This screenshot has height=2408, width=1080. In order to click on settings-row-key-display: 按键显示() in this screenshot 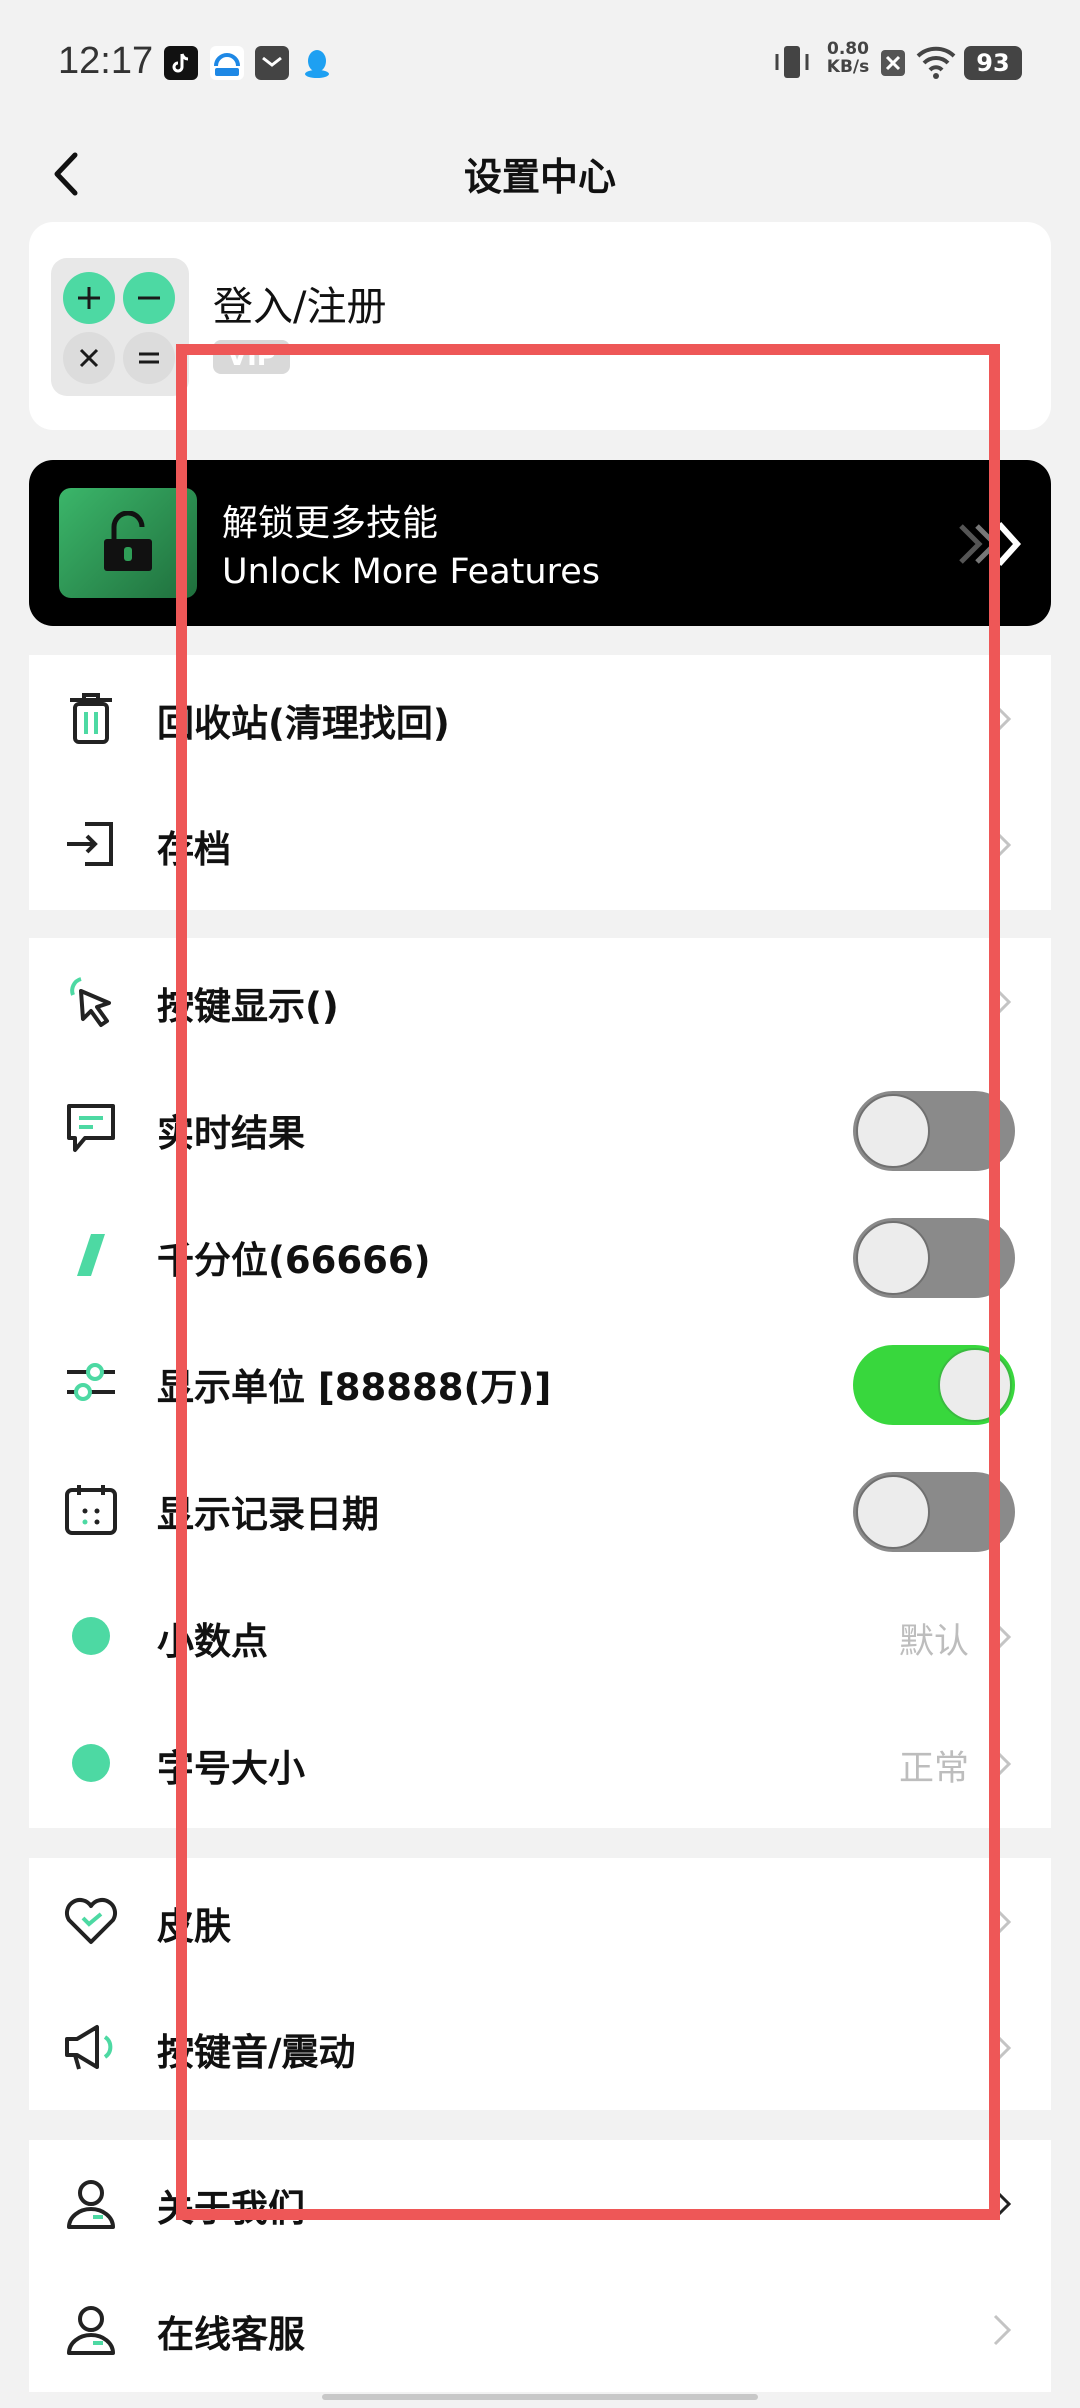, I will do `click(540, 1001)`.